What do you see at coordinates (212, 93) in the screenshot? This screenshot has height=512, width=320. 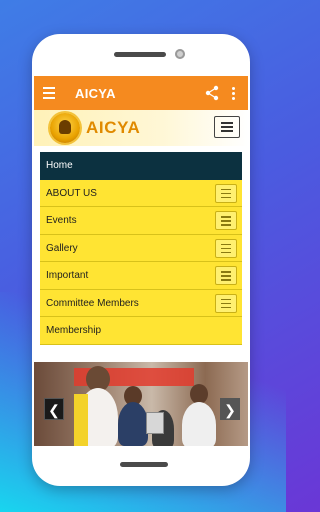 I see `share-icon` at bounding box center [212, 93].